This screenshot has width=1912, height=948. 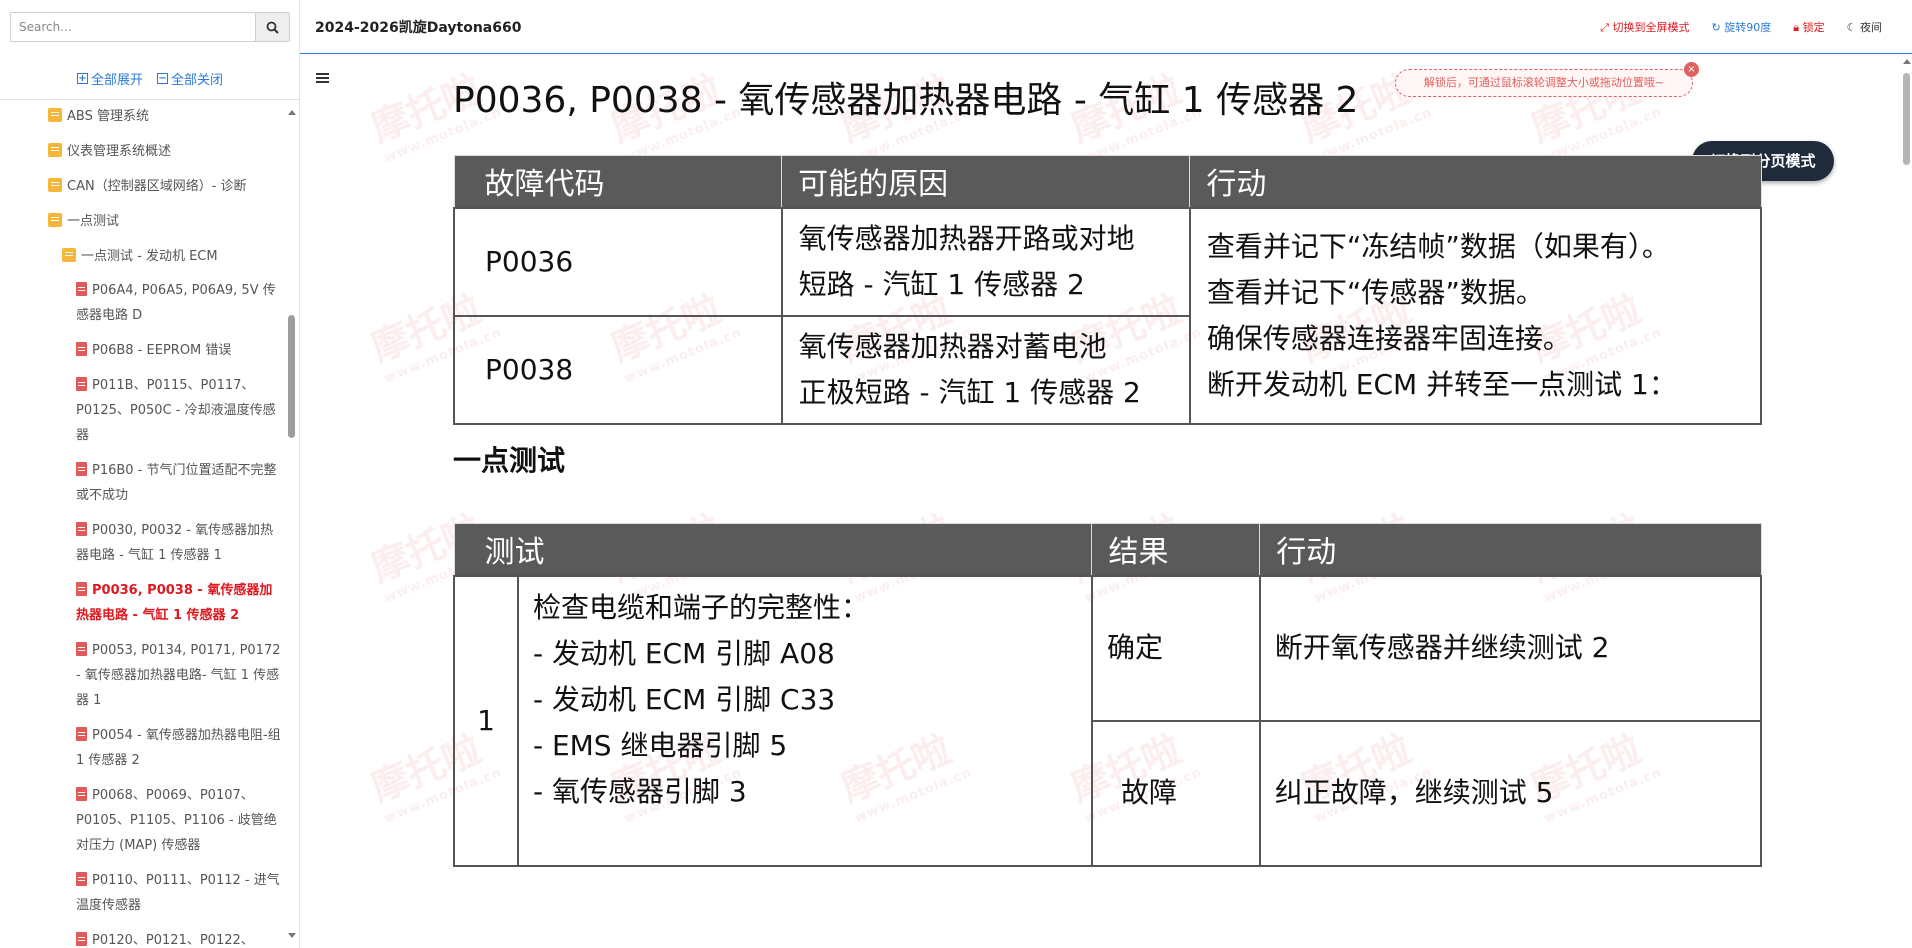 What do you see at coordinates (82, 78) in the screenshot?
I see `plus-box-icon: +` at bounding box center [82, 78].